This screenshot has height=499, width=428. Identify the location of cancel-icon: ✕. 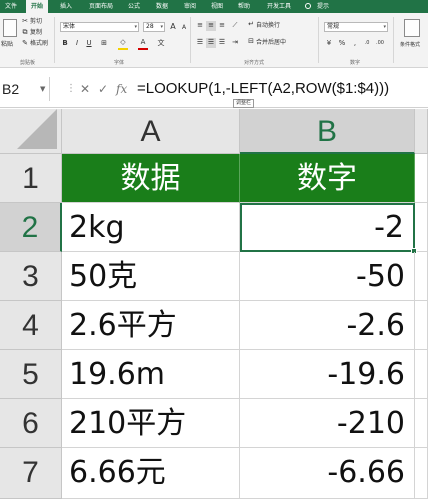
(85, 89).